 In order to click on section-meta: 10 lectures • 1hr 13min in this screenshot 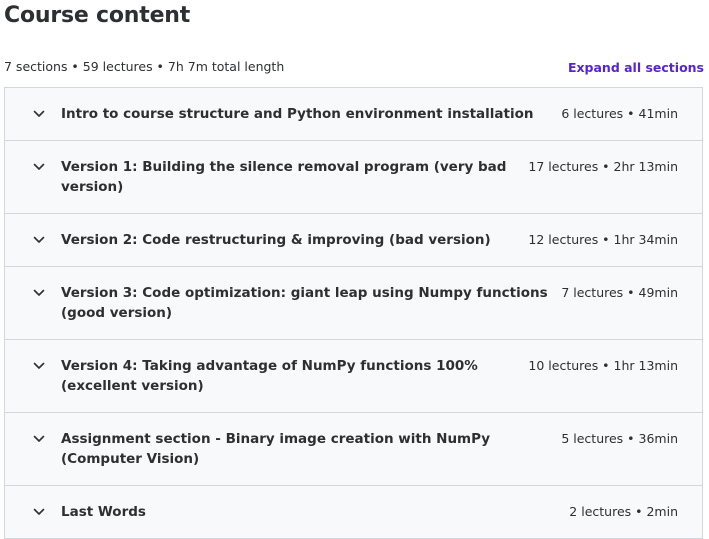, I will do `click(603, 365)`.